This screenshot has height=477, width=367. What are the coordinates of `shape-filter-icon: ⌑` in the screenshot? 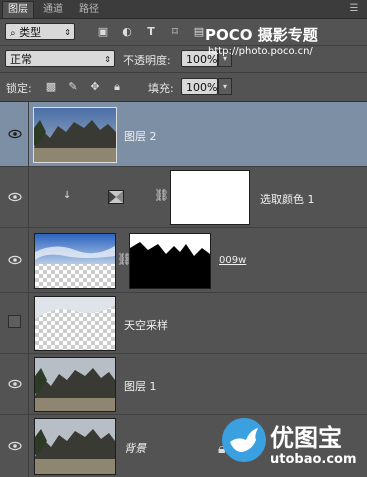 It's located at (175, 32).